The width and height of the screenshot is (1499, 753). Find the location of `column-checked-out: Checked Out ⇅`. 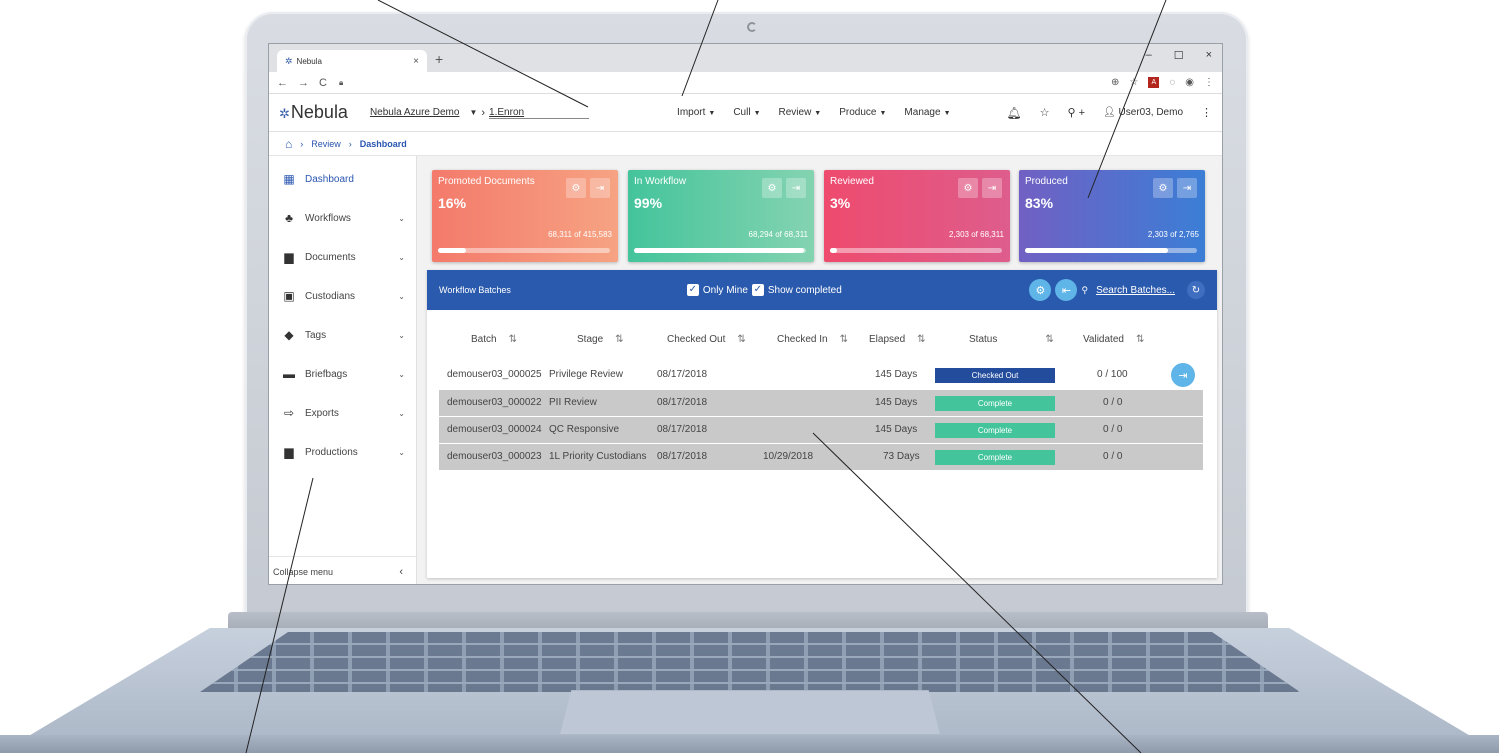

column-checked-out: Checked Out ⇅ is located at coordinates (706, 339).